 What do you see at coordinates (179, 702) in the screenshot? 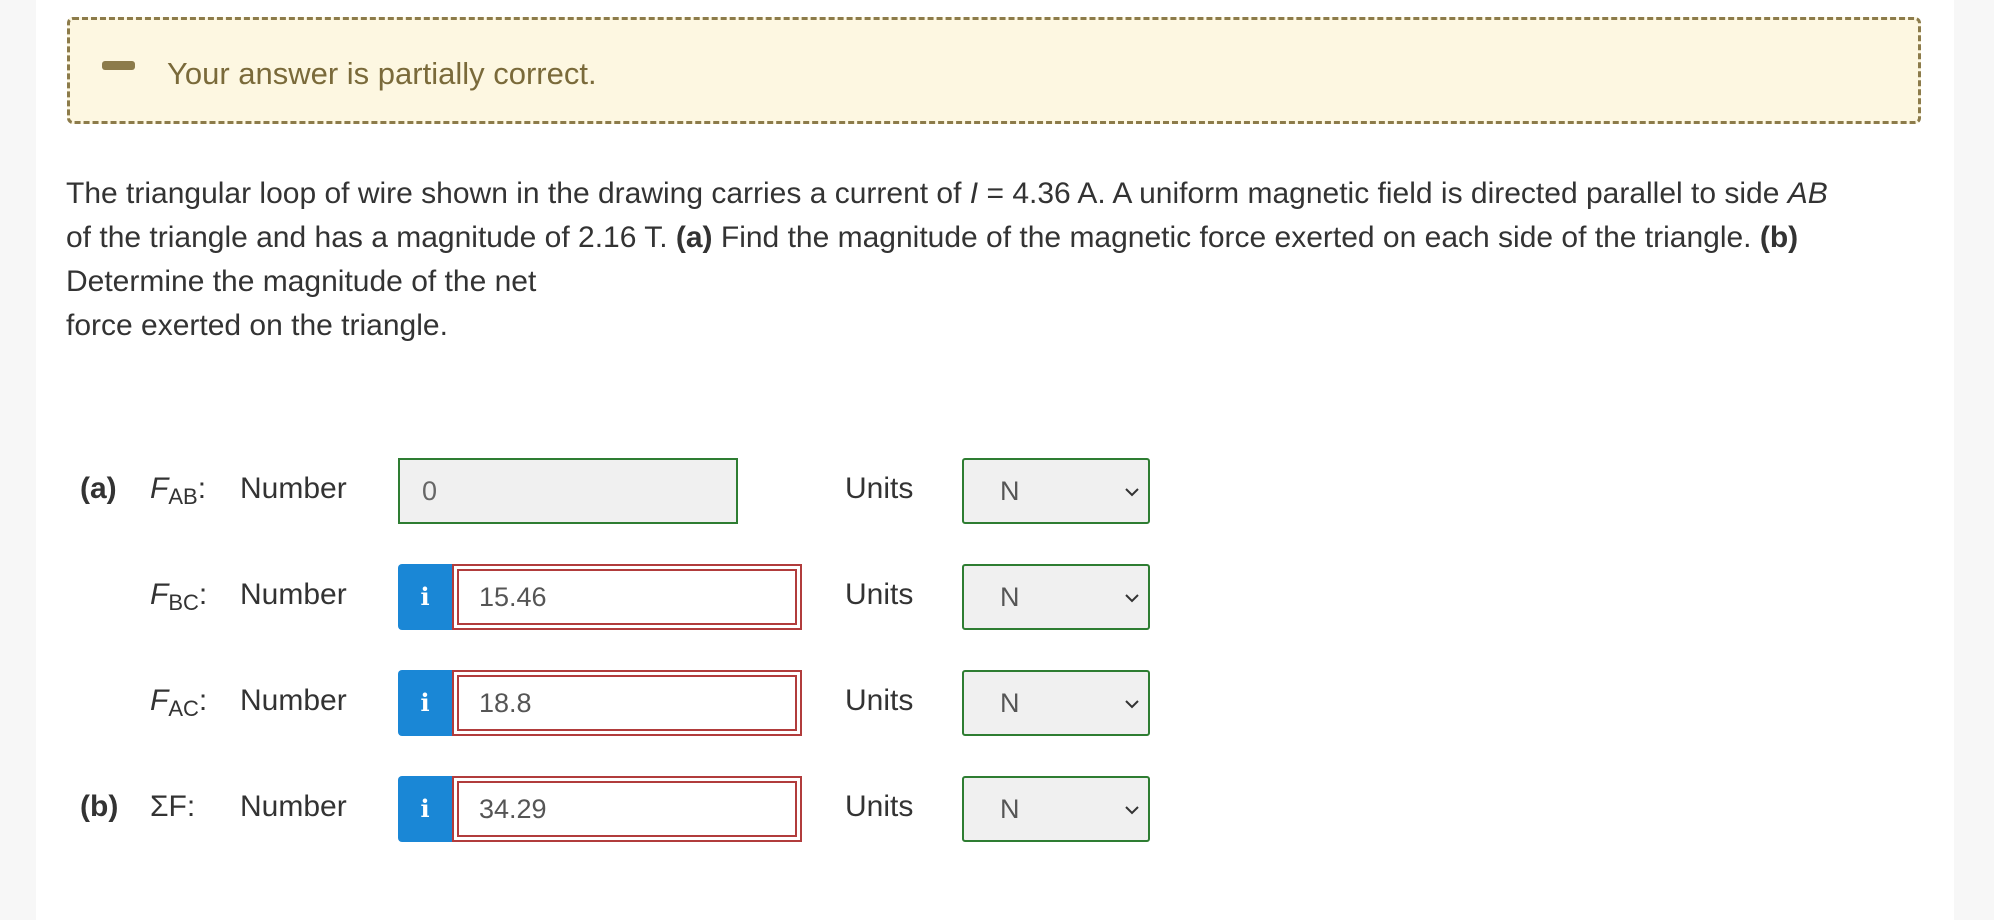
I see `variable-label: FAC:` at bounding box center [179, 702].